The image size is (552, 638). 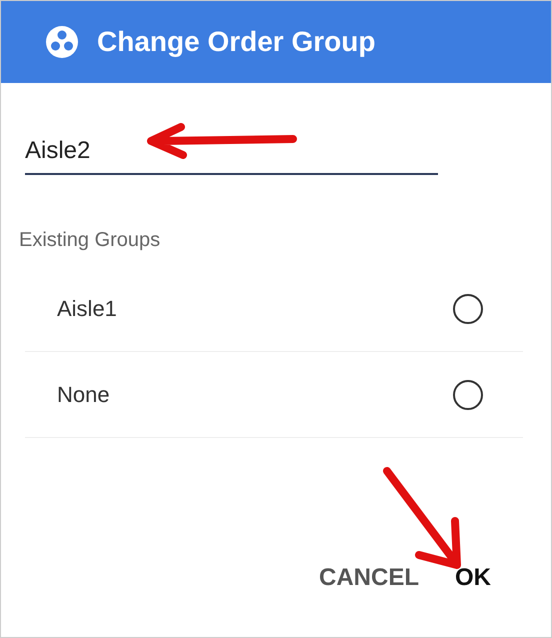 What do you see at coordinates (369, 578) in the screenshot?
I see `cancel-button: CANCEL` at bounding box center [369, 578].